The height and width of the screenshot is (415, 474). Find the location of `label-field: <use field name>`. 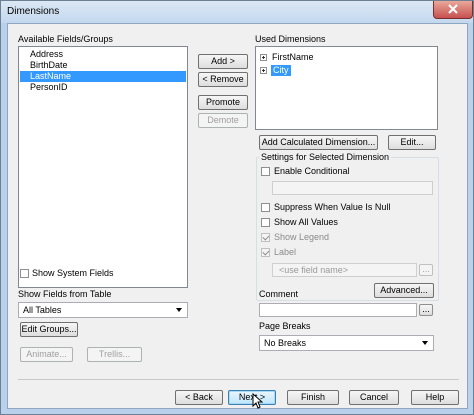

label-field: <use field name> is located at coordinates (344, 270).